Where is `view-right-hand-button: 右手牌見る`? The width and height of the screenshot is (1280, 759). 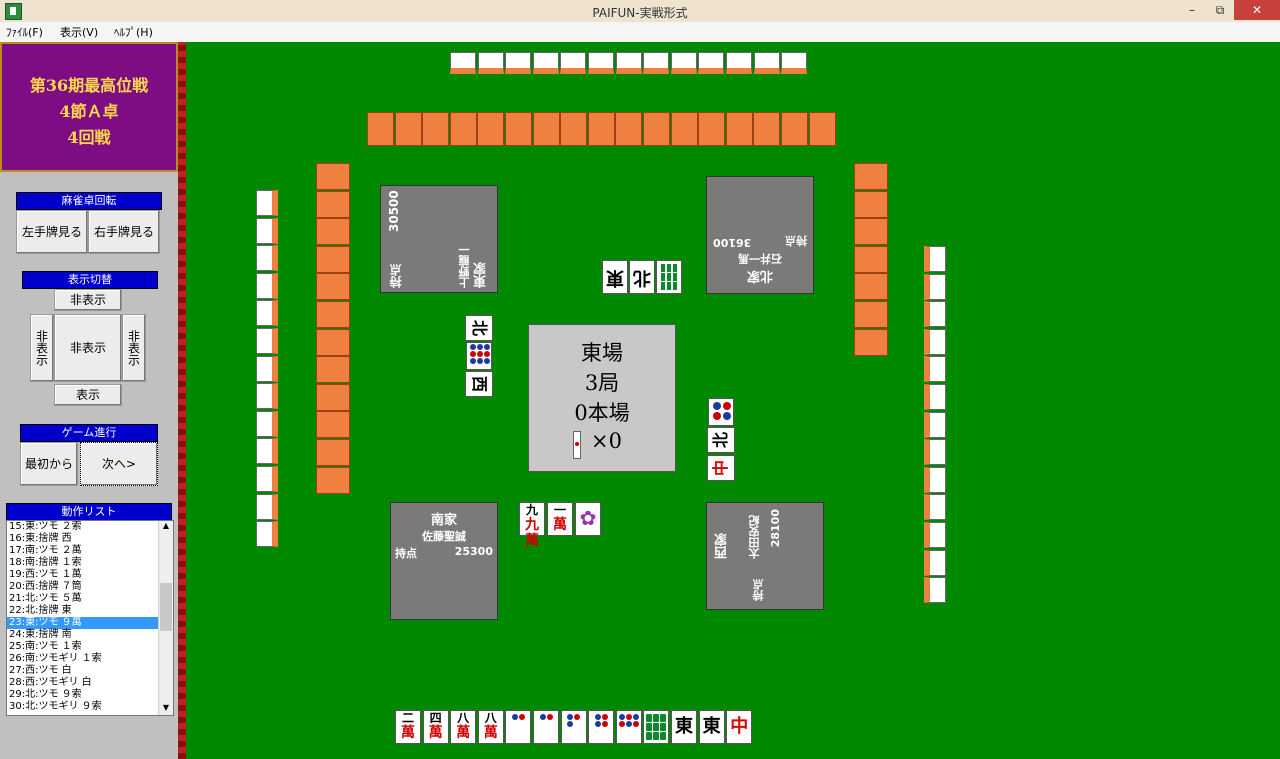 view-right-hand-button: 右手牌見る is located at coordinates (124, 232).